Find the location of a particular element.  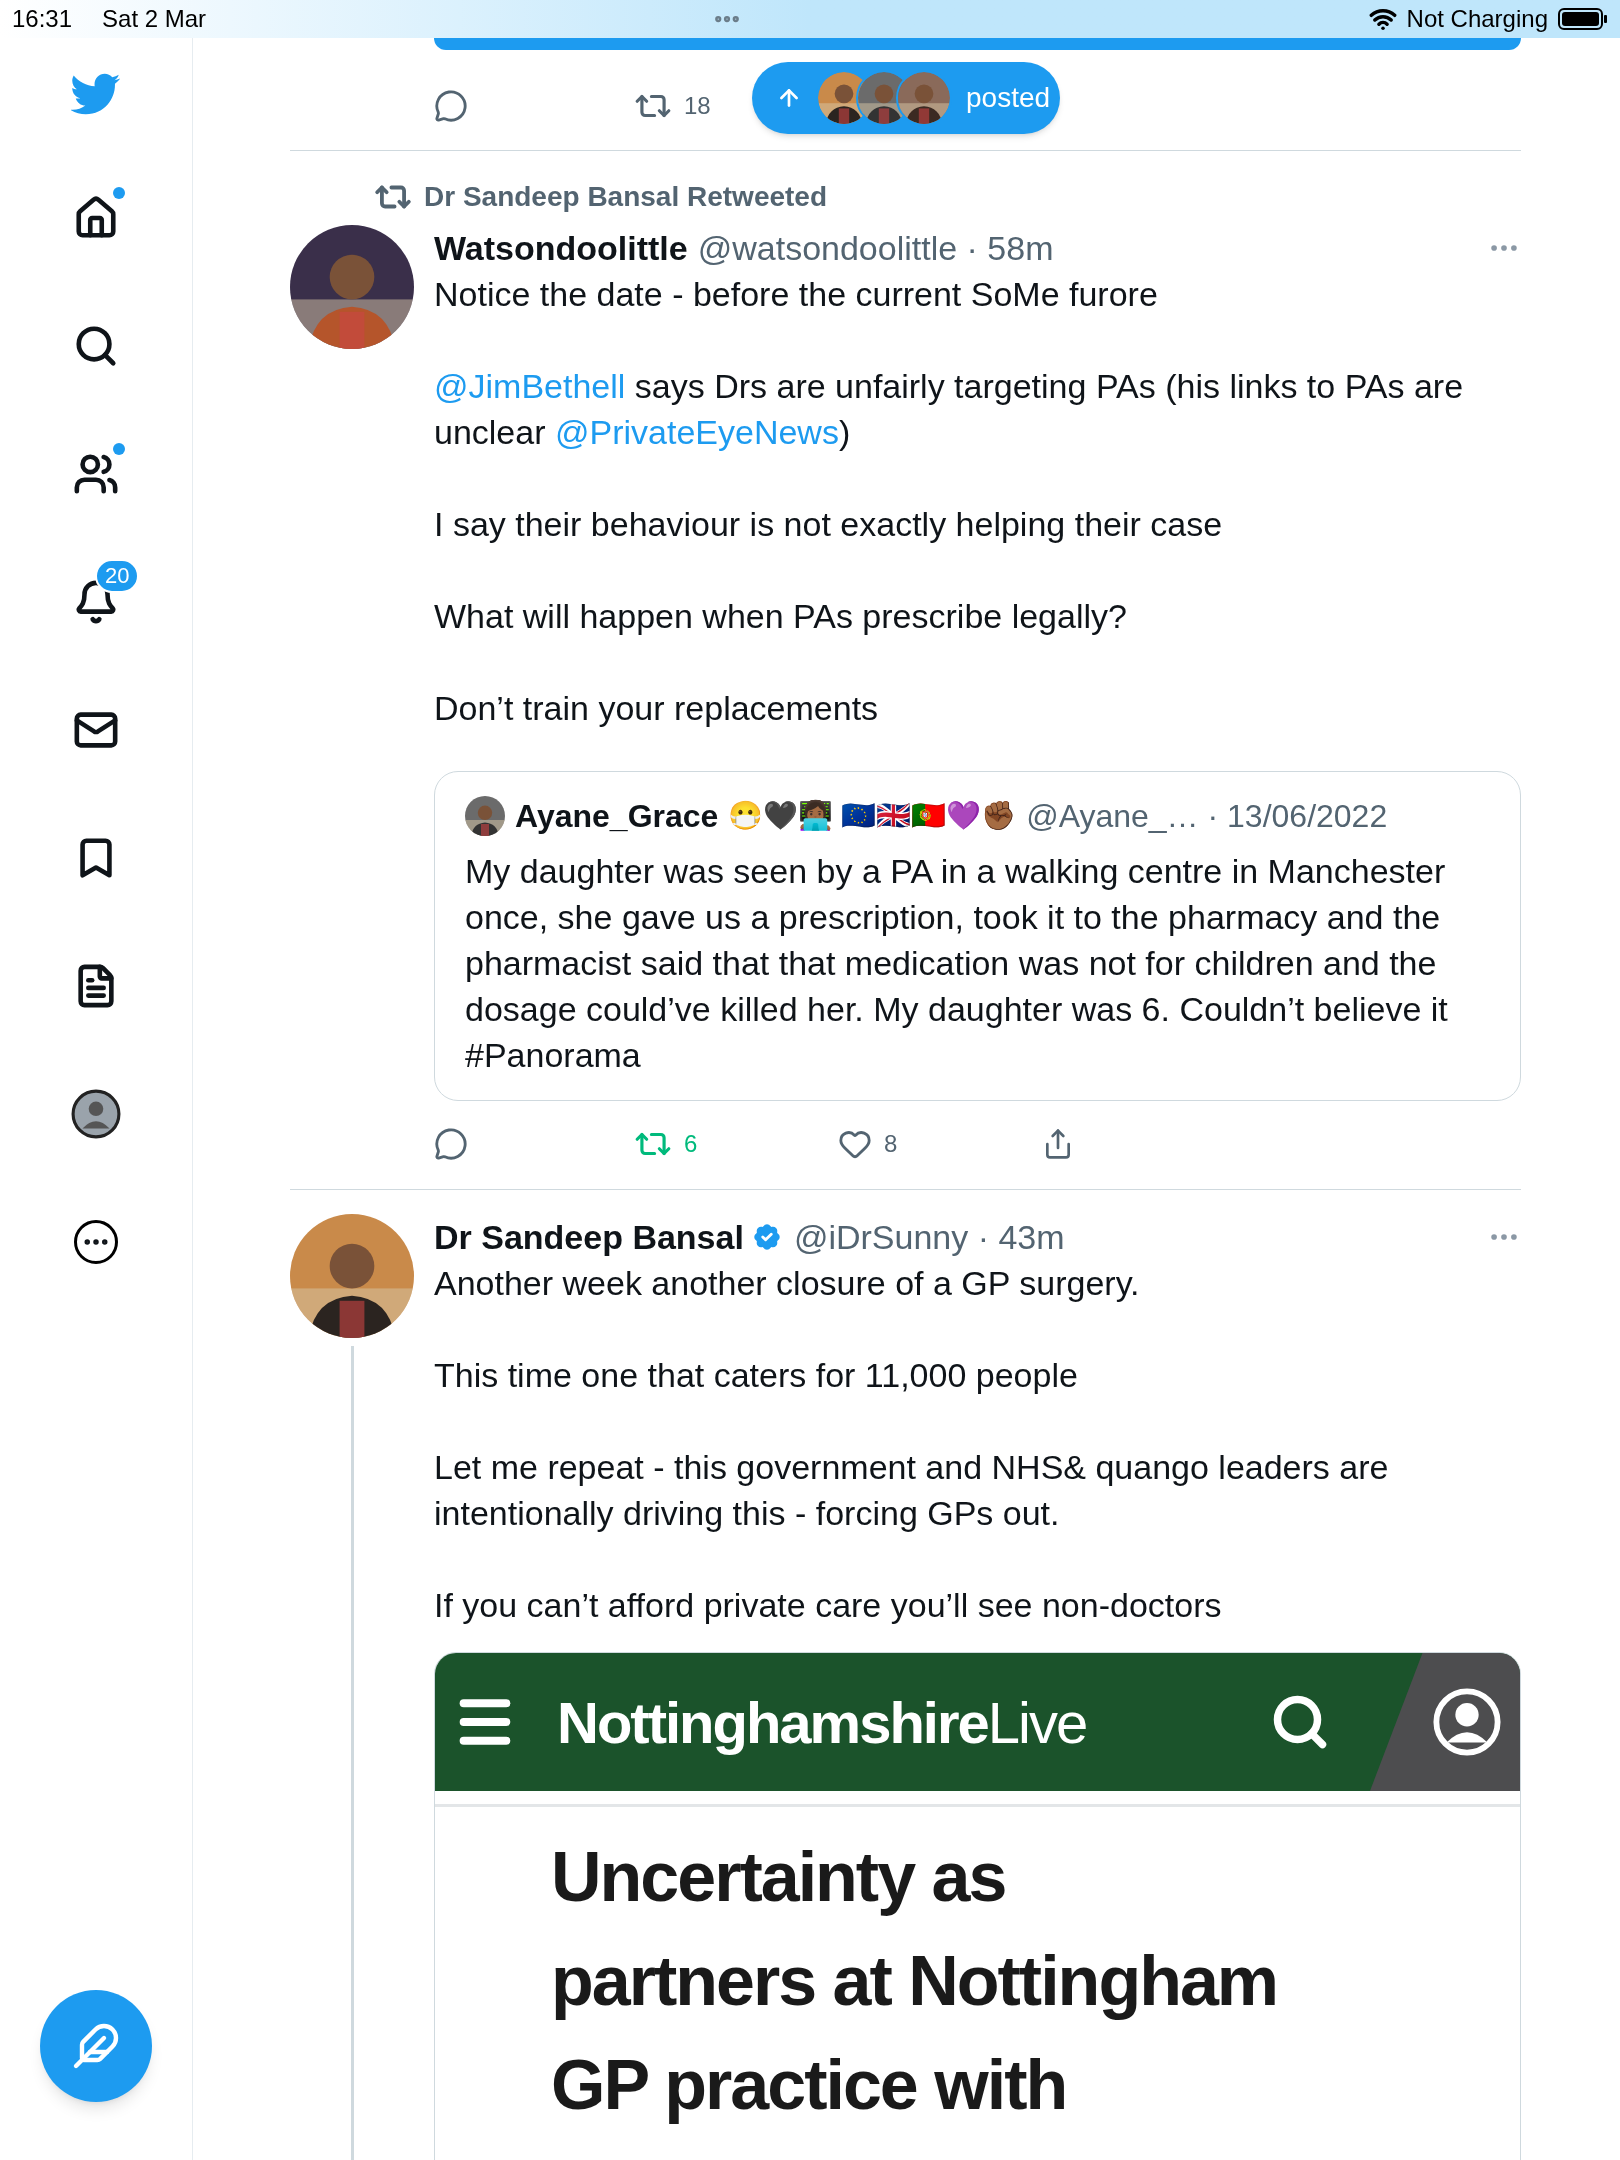

notification-badge: 20 is located at coordinates (117, 576).